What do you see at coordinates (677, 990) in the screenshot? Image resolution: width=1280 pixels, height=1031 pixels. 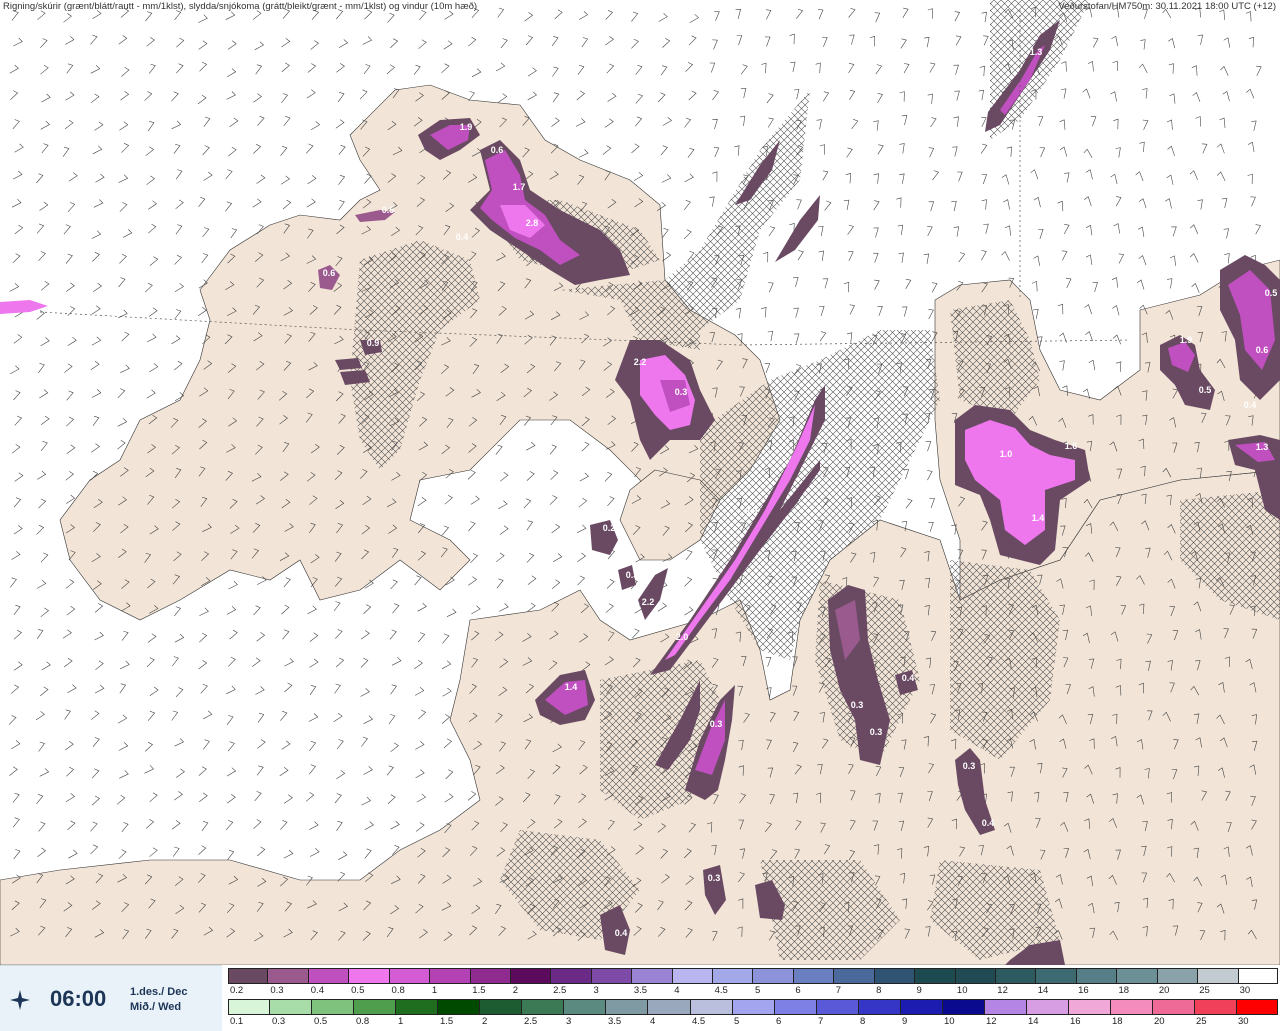 I see `scale-label: 4` at bounding box center [677, 990].